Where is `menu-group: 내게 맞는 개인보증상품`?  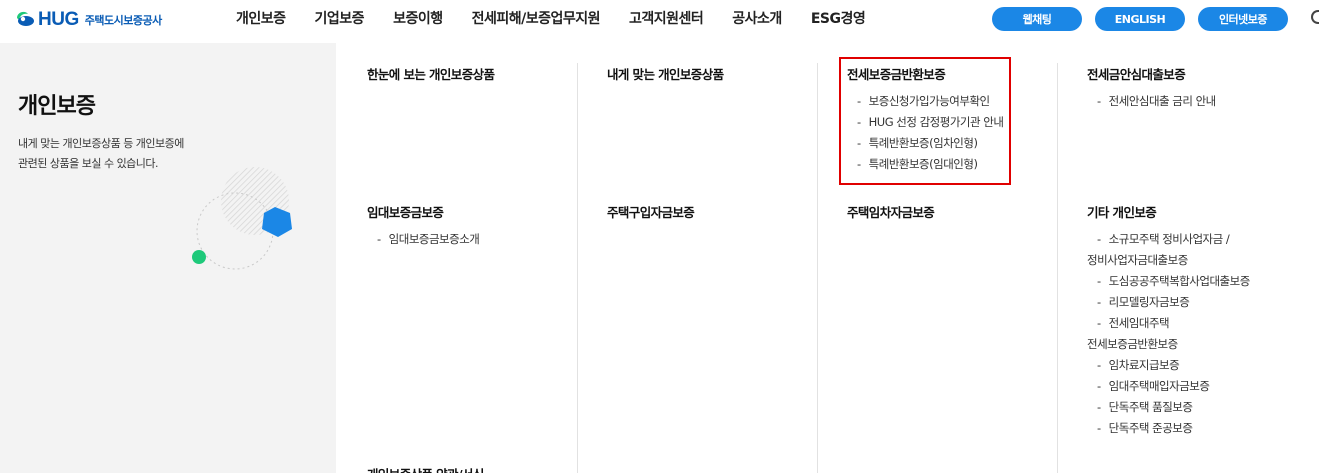
menu-group: 내게 맞는 개인보증상품 is located at coordinates (712, 73).